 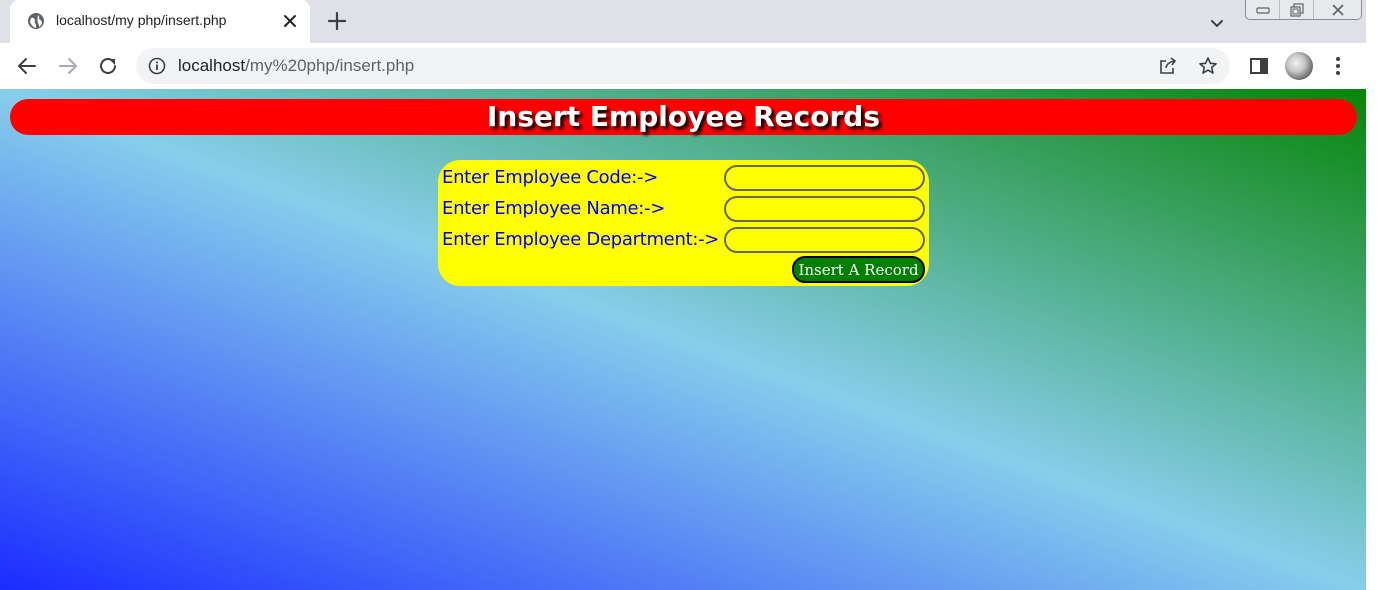 I want to click on reload-icon, so click(x=108, y=66).